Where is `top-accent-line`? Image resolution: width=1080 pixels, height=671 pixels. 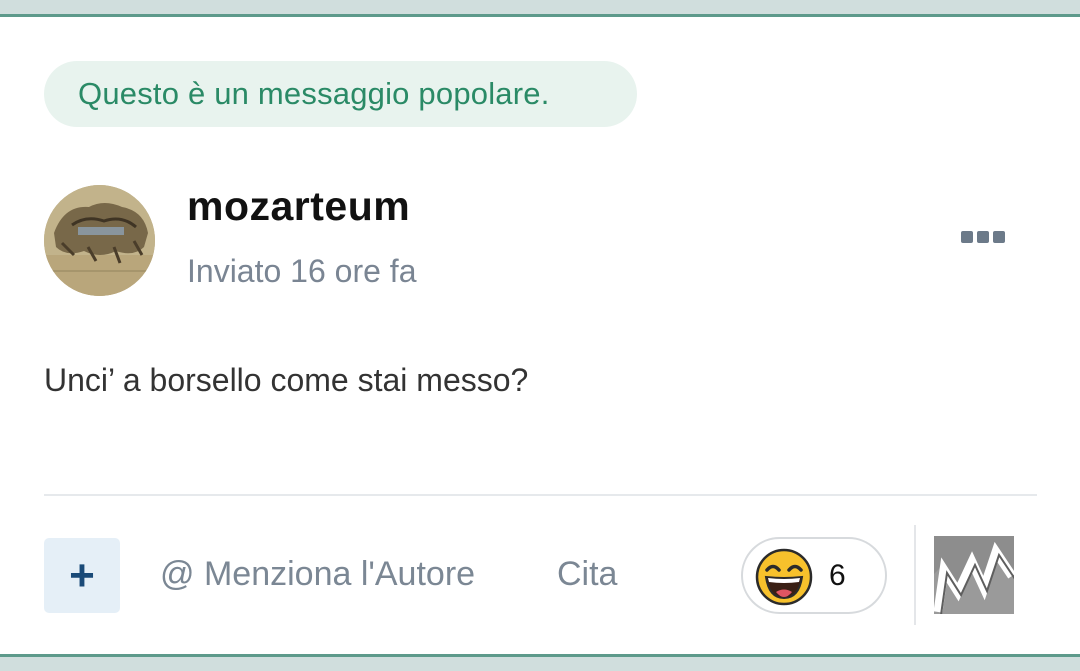
top-accent-line is located at coordinates (540, 15).